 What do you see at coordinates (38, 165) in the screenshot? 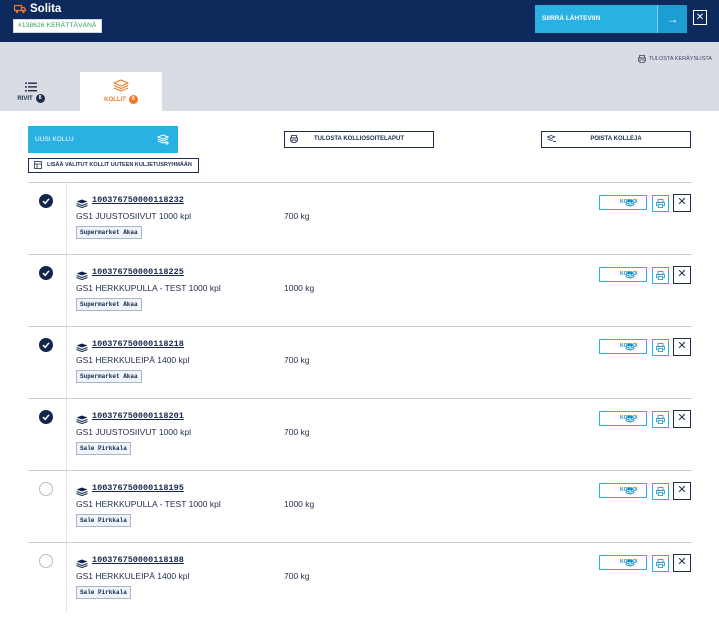
I see `package-group-icon` at bounding box center [38, 165].